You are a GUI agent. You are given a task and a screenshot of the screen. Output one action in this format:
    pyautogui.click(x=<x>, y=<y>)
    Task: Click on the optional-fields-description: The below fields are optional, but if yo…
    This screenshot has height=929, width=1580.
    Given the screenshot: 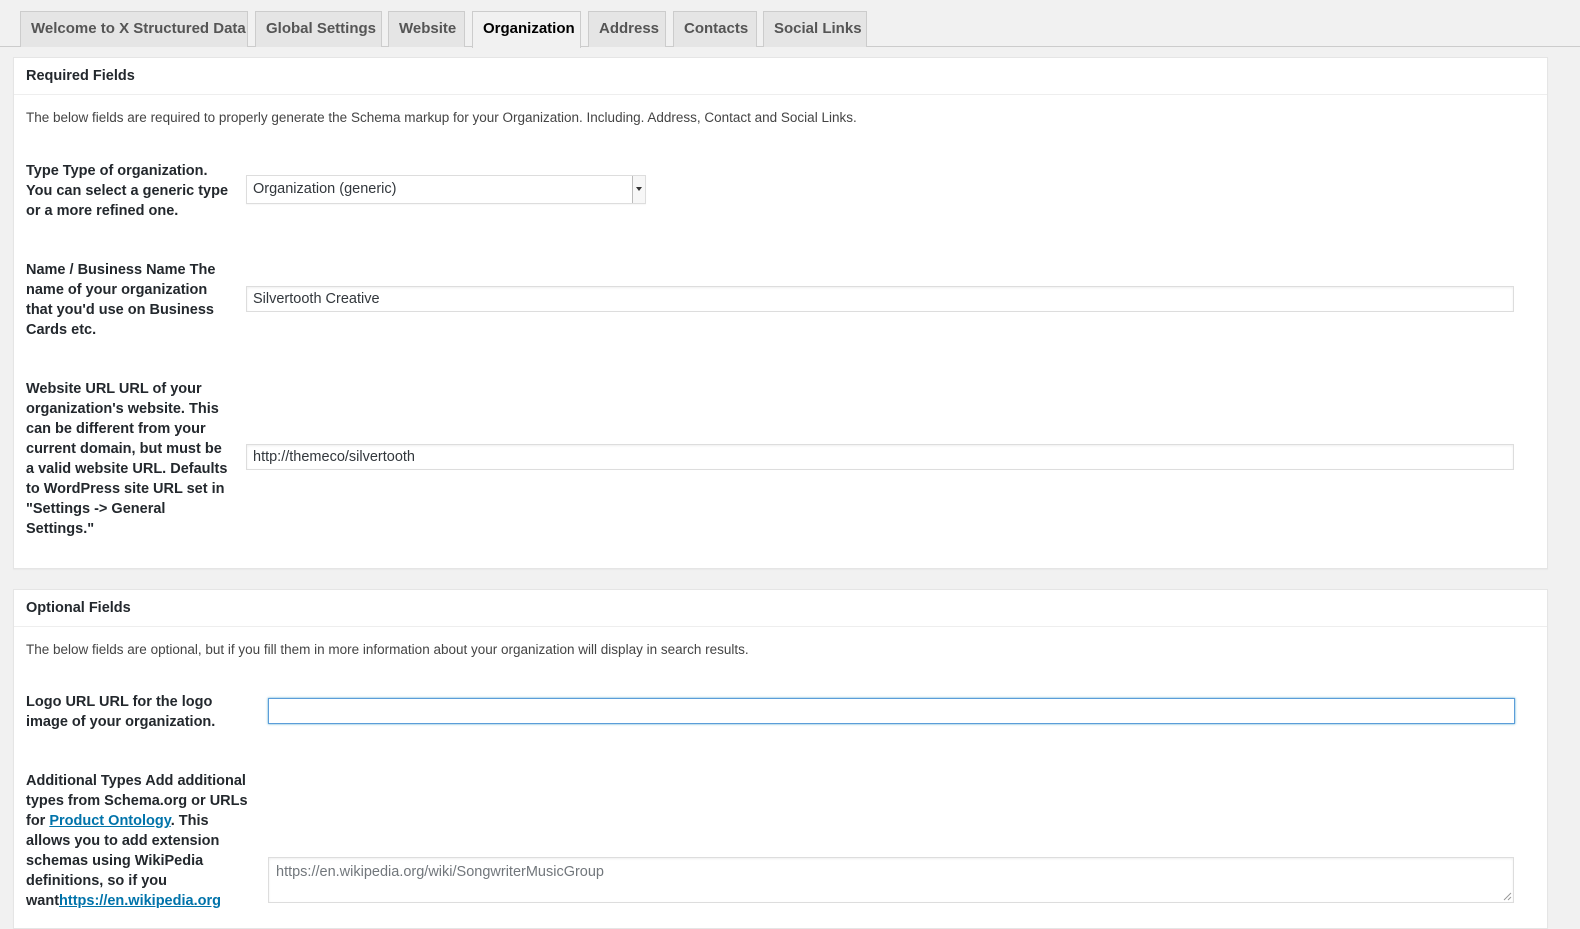 What is the action you would take?
    pyautogui.click(x=387, y=649)
    